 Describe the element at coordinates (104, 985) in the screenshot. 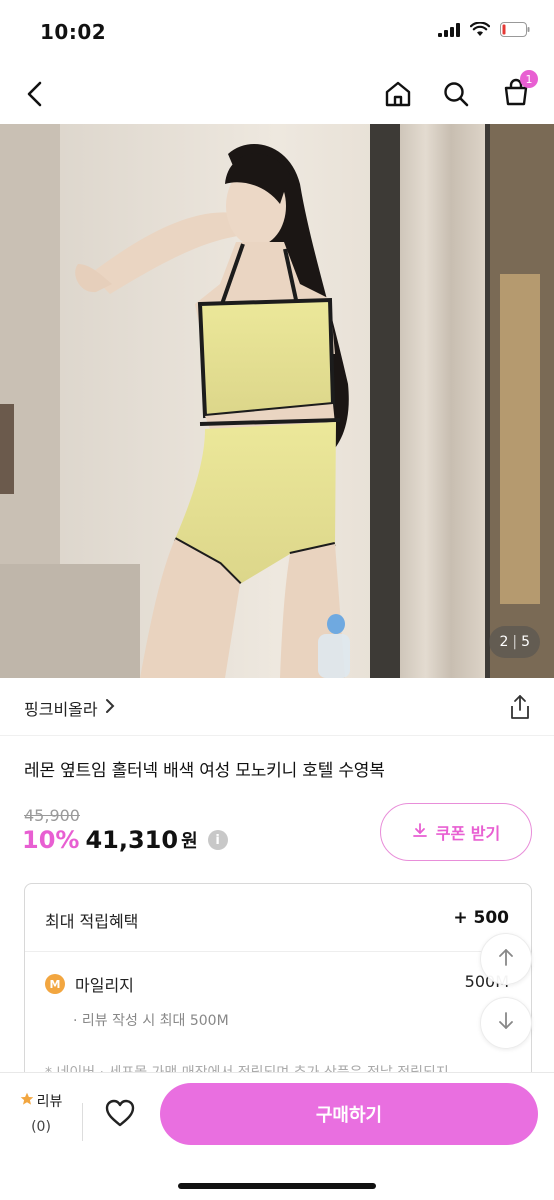

I see `mileage-label: 마일리지` at that location.